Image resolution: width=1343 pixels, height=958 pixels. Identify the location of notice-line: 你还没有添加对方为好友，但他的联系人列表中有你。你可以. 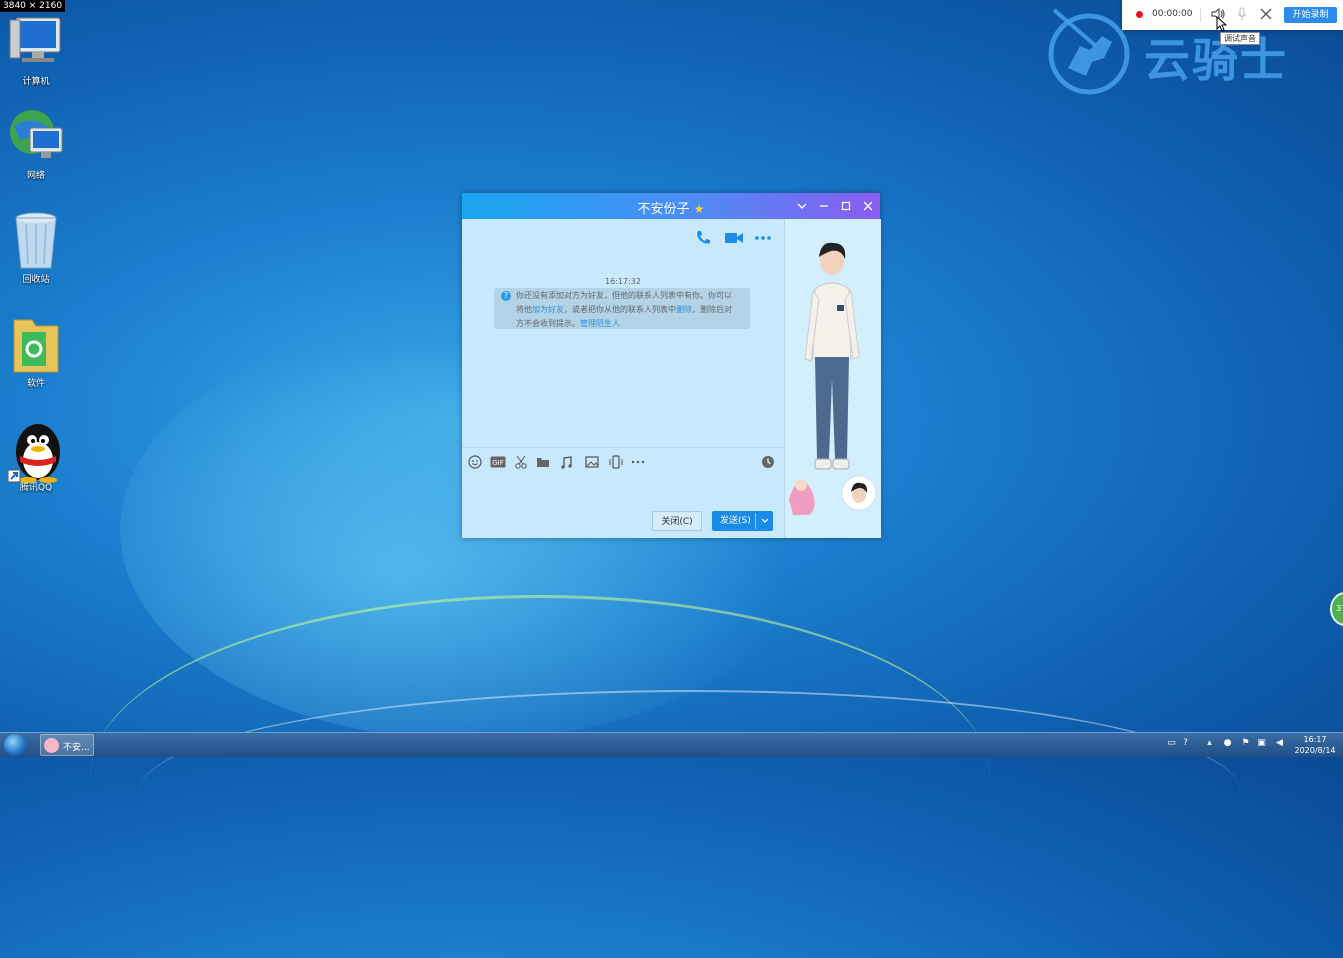
(624, 295).